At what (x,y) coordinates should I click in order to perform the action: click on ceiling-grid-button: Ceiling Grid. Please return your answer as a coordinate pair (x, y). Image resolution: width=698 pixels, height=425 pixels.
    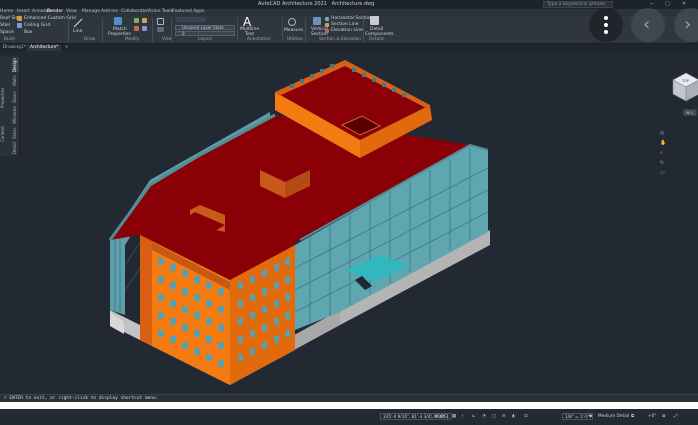
    Looking at the image, I should click on (37, 25).